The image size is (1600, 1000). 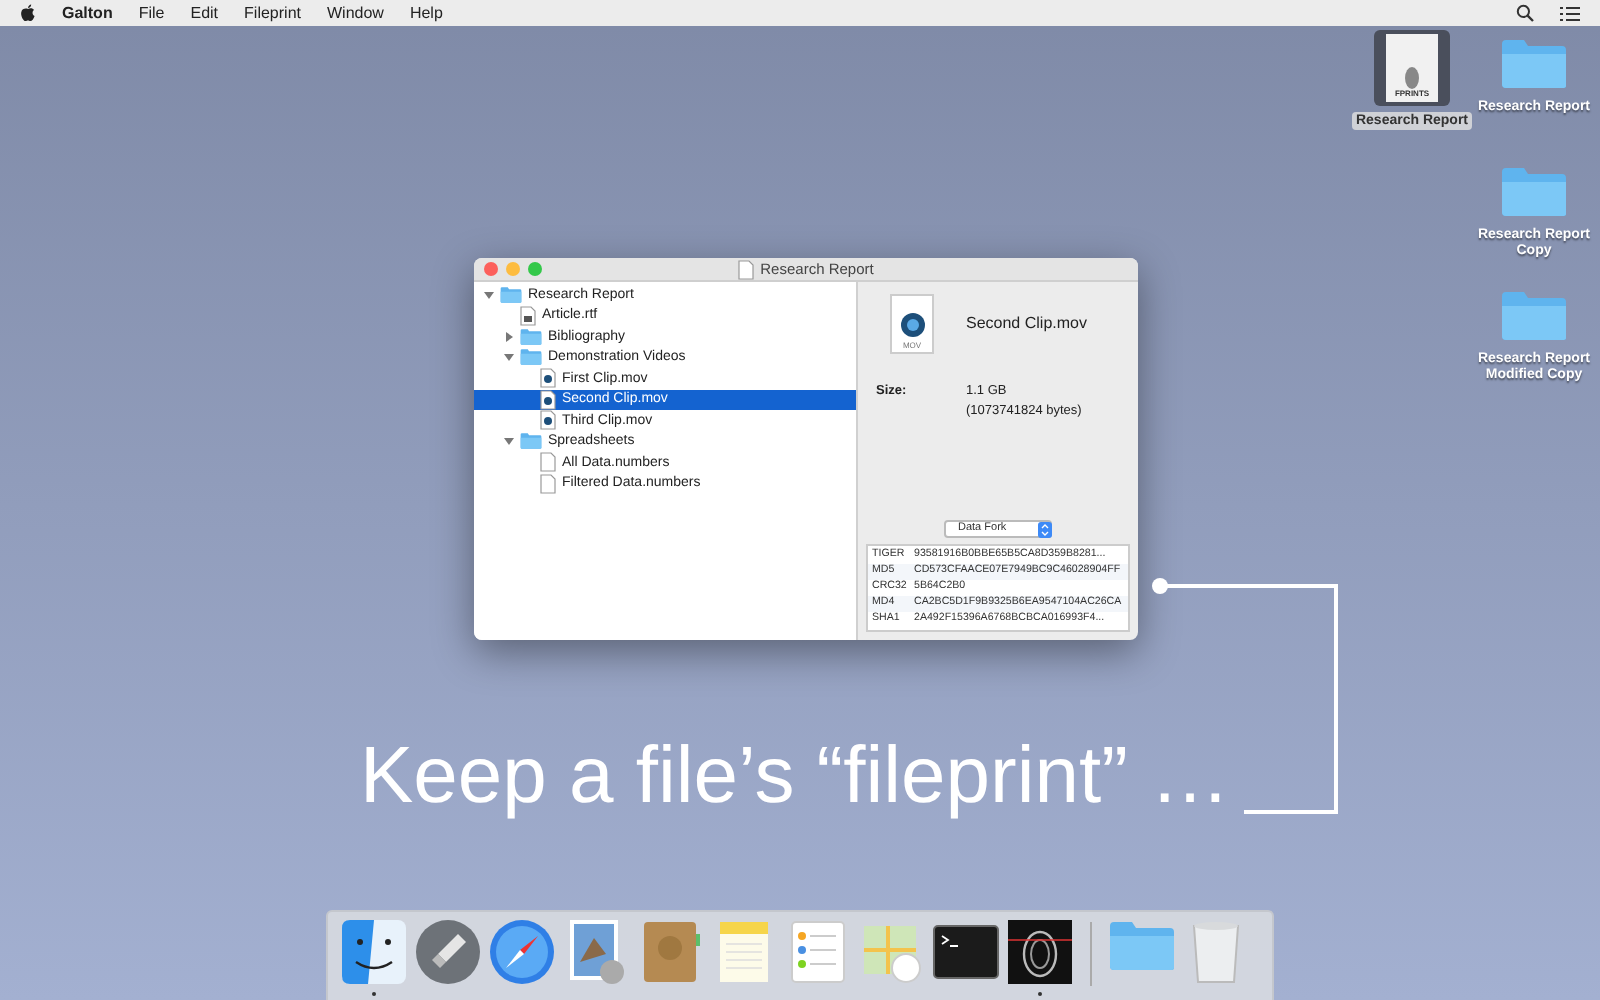 I want to click on menu-item: Fileprint, so click(x=272, y=13).